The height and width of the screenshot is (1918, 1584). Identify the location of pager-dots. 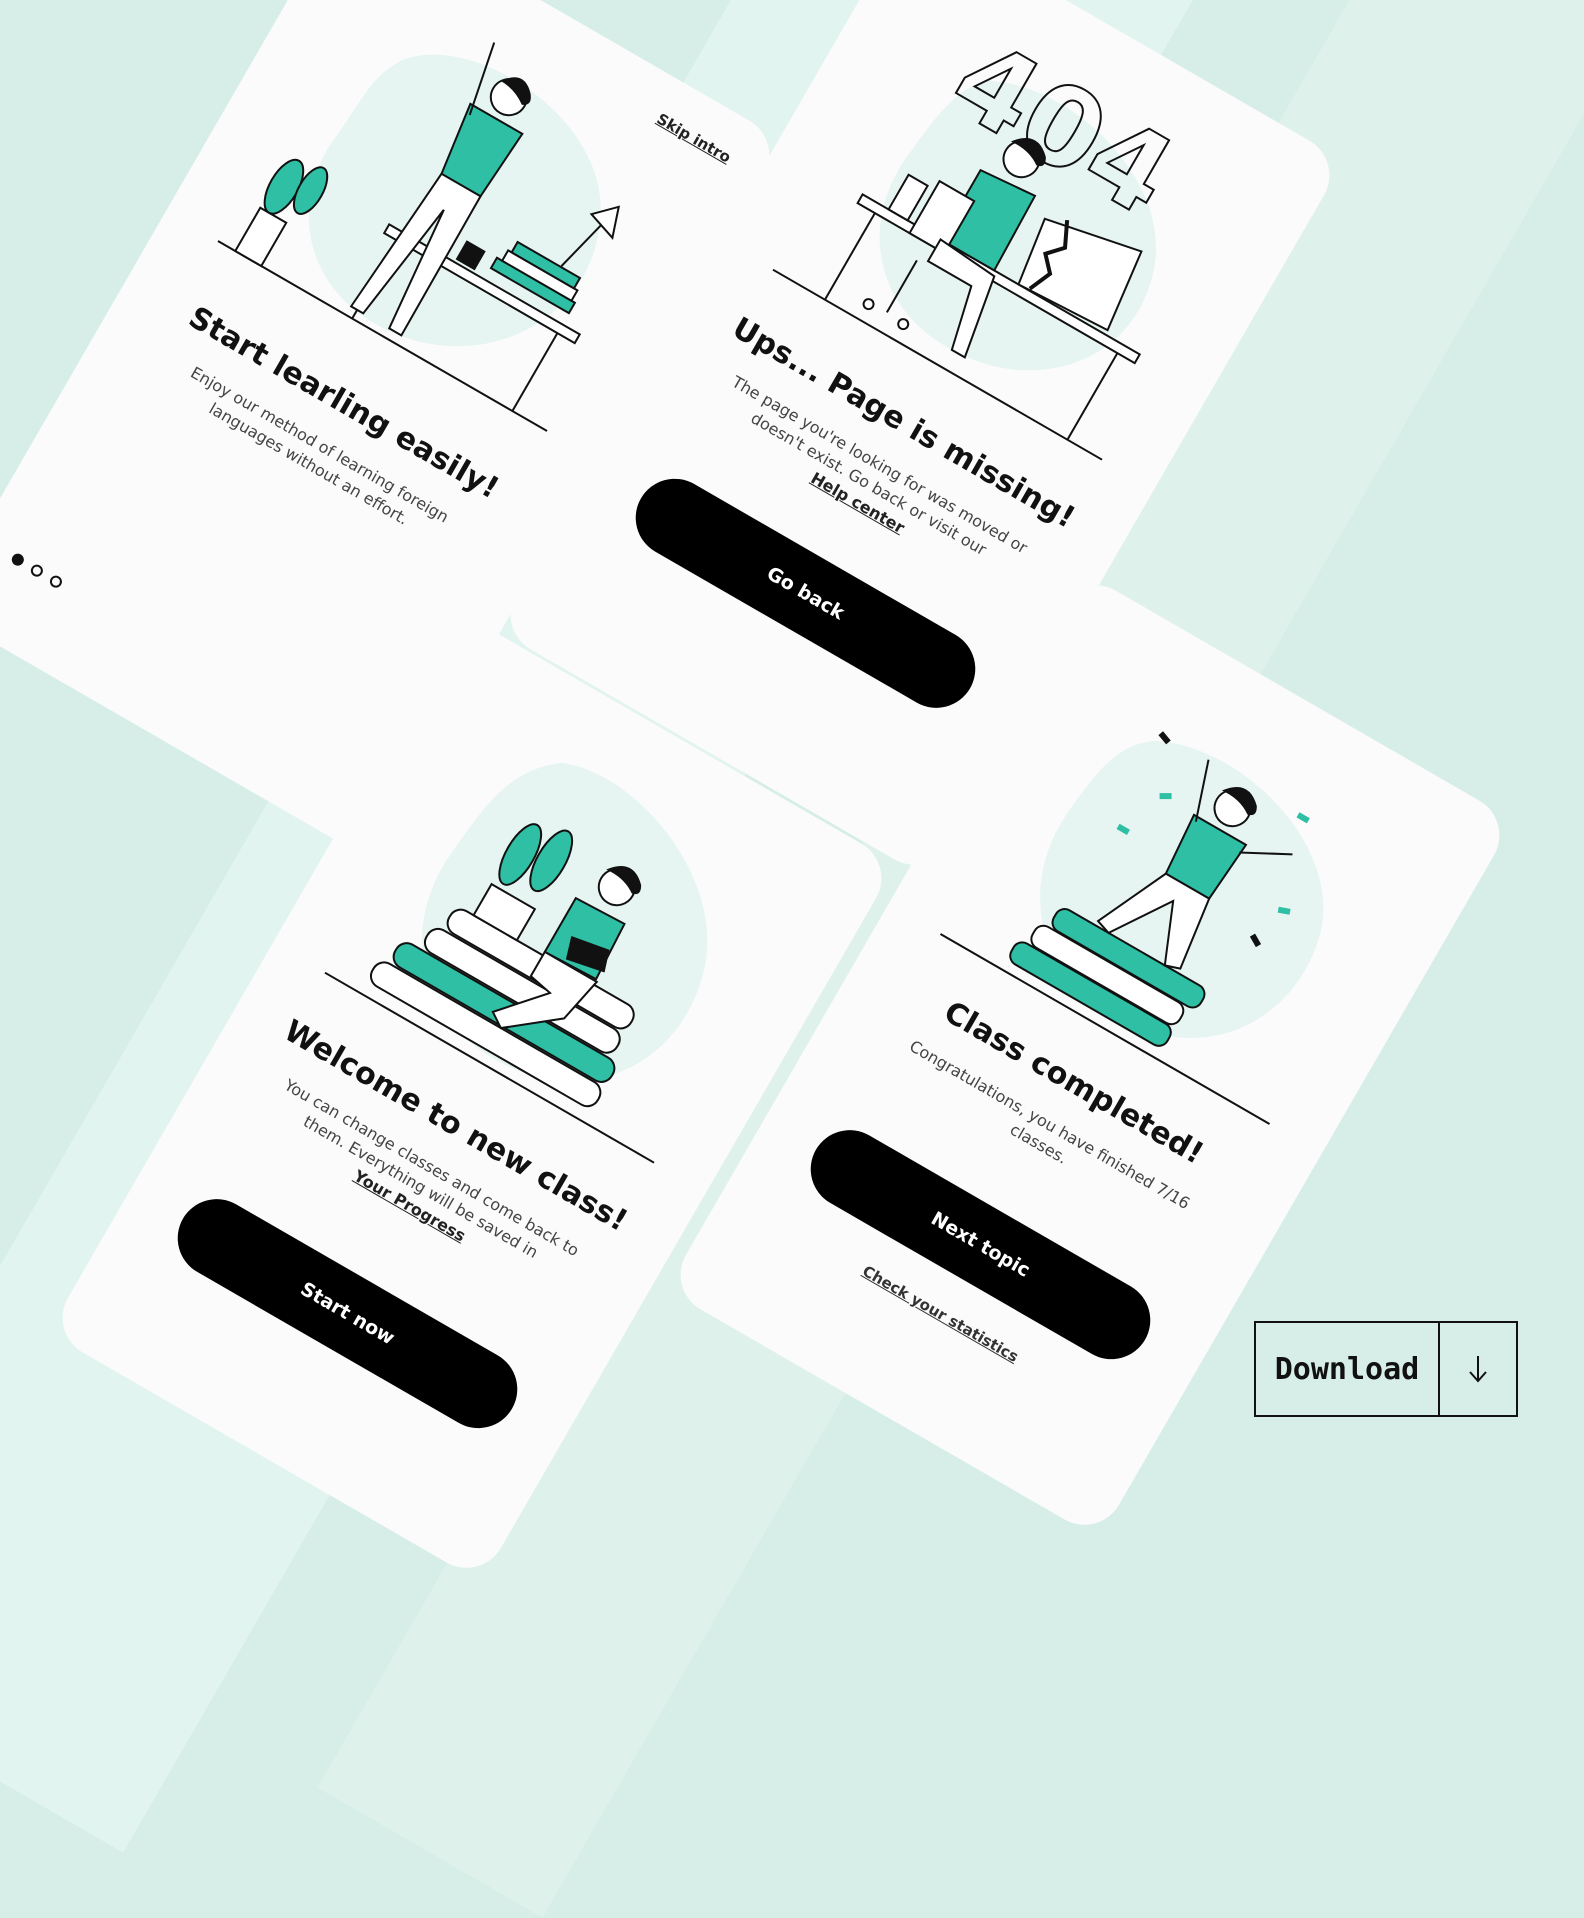
(37, 570).